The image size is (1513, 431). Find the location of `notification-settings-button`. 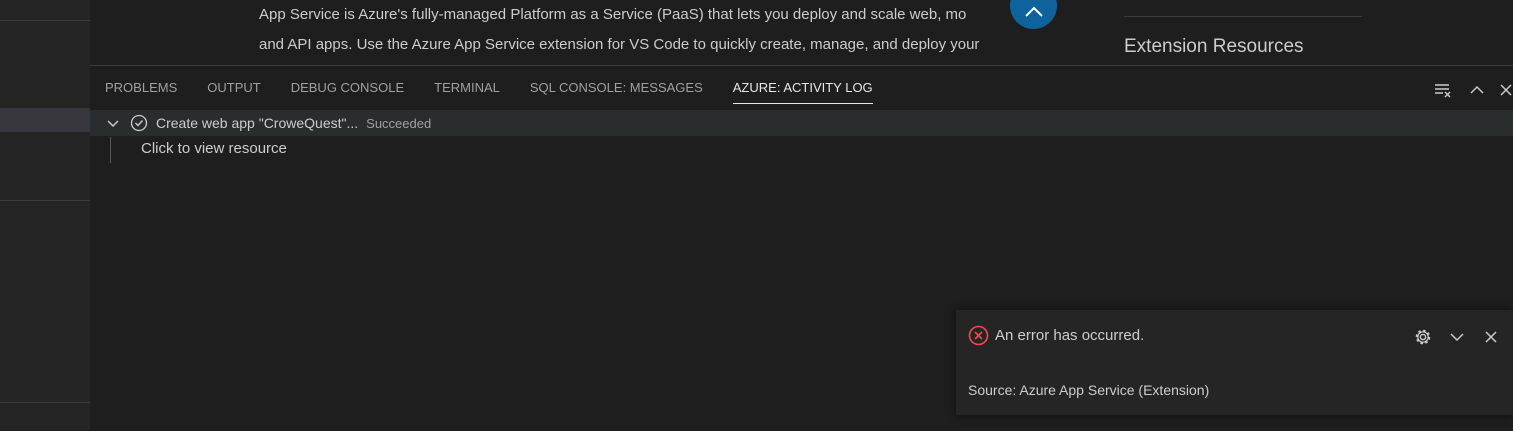

notification-settings-button is located at coordinates (1423, 337).